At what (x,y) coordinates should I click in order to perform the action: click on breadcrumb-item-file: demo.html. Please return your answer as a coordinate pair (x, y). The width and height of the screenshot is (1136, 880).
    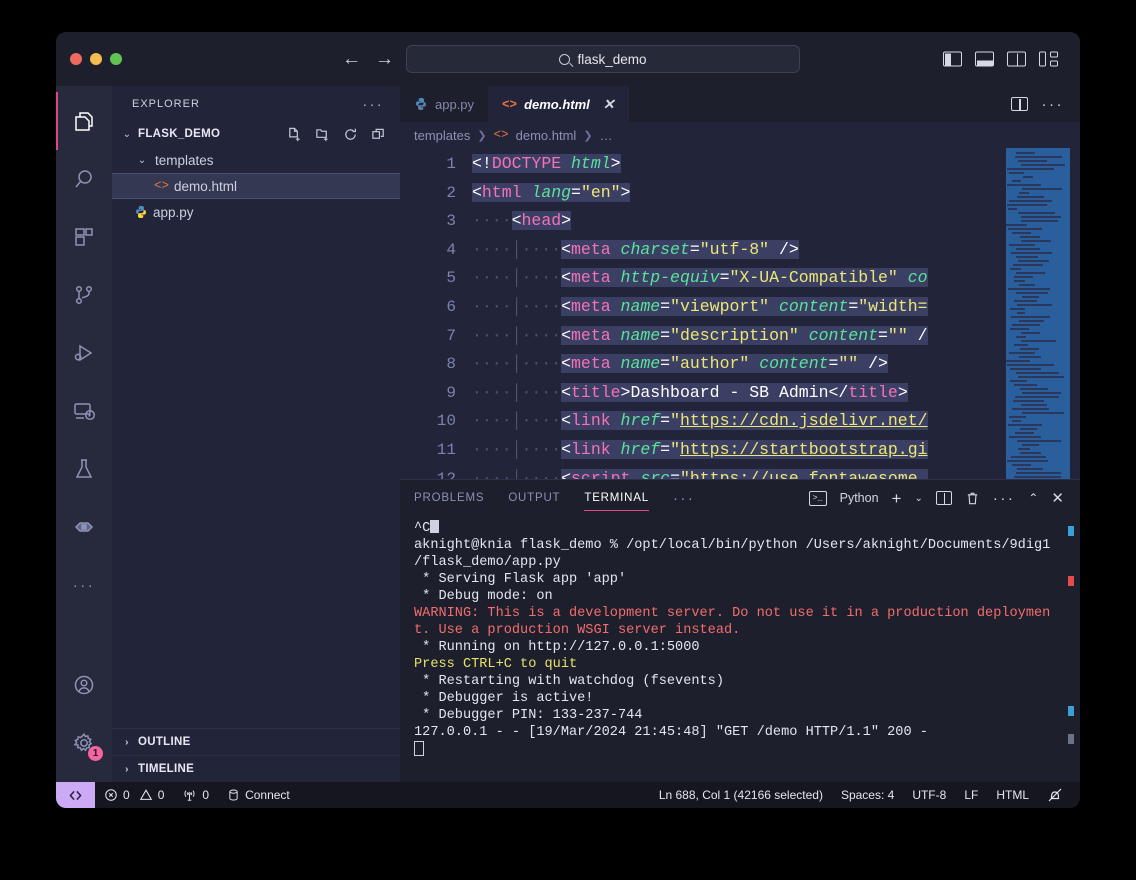
    Looking at the image, I should click on (546, 135).